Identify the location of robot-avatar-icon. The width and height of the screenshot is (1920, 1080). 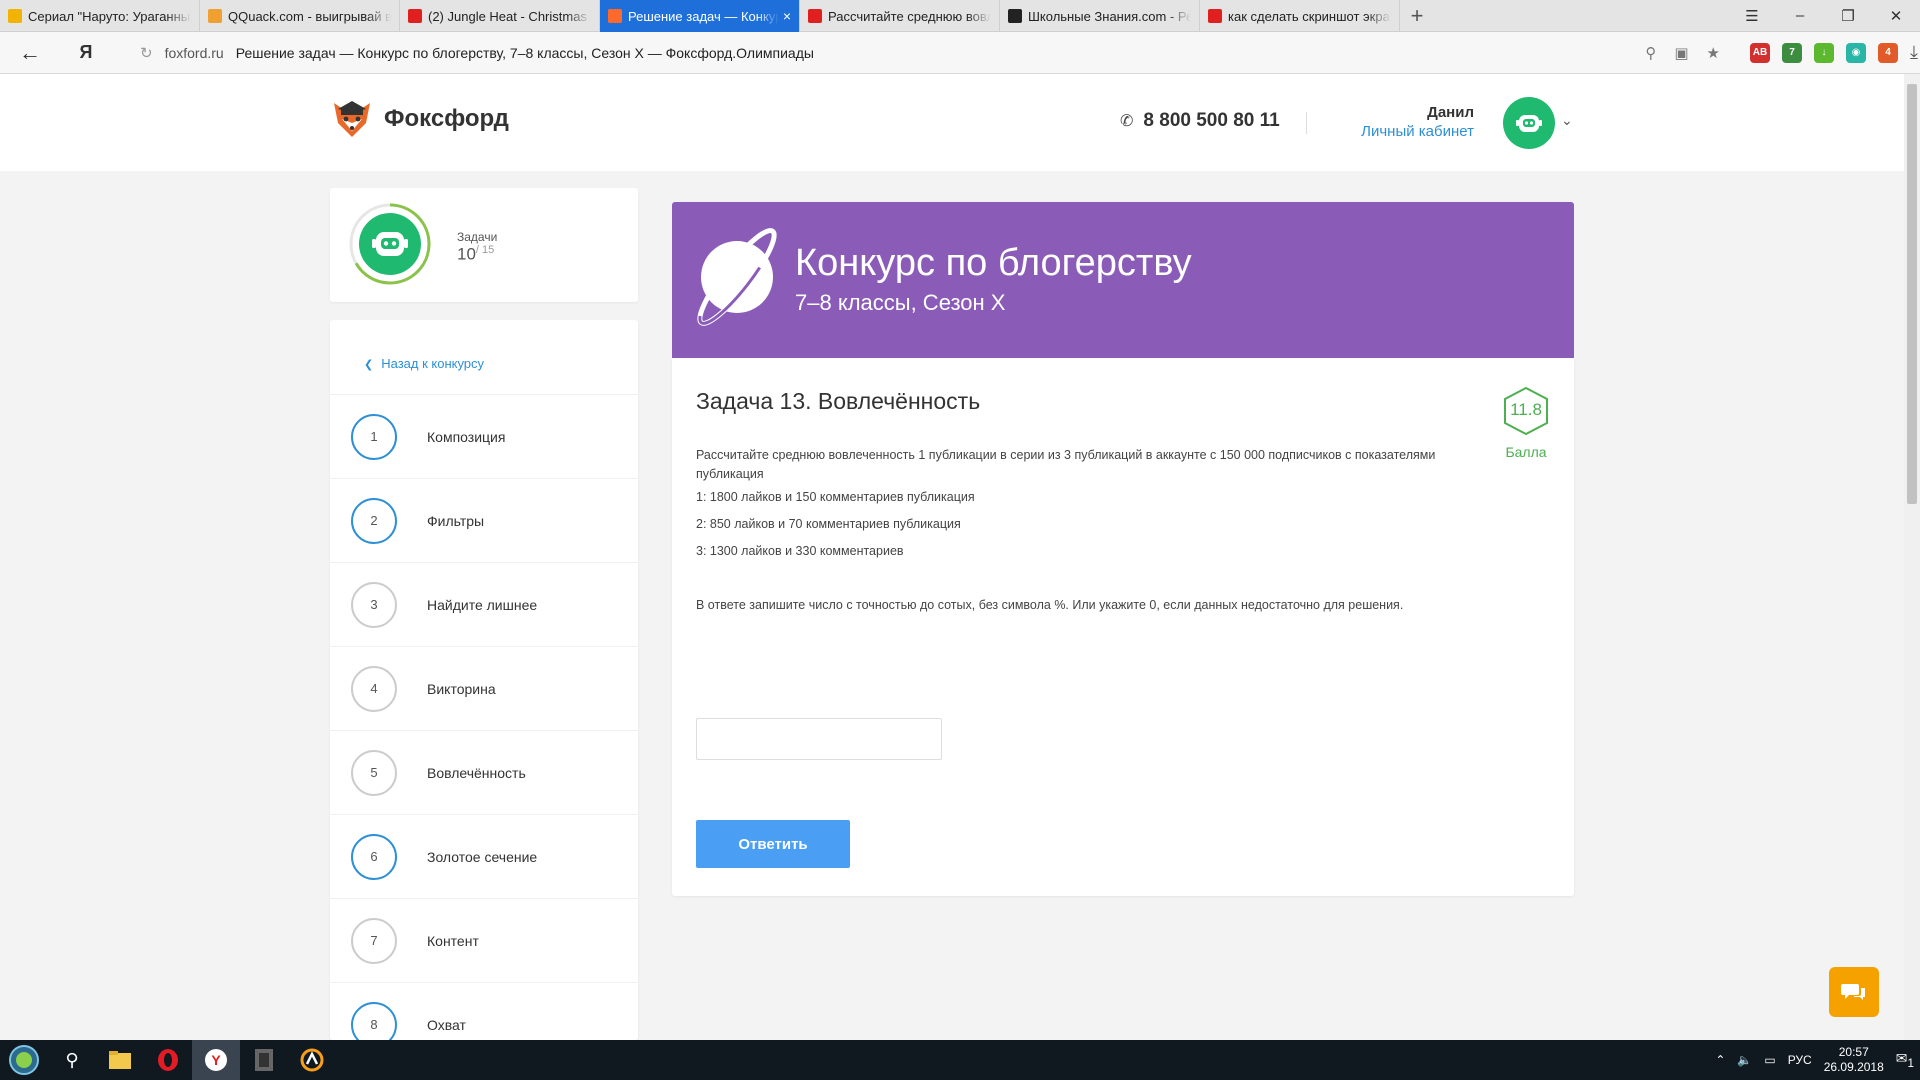
(1529, 123).